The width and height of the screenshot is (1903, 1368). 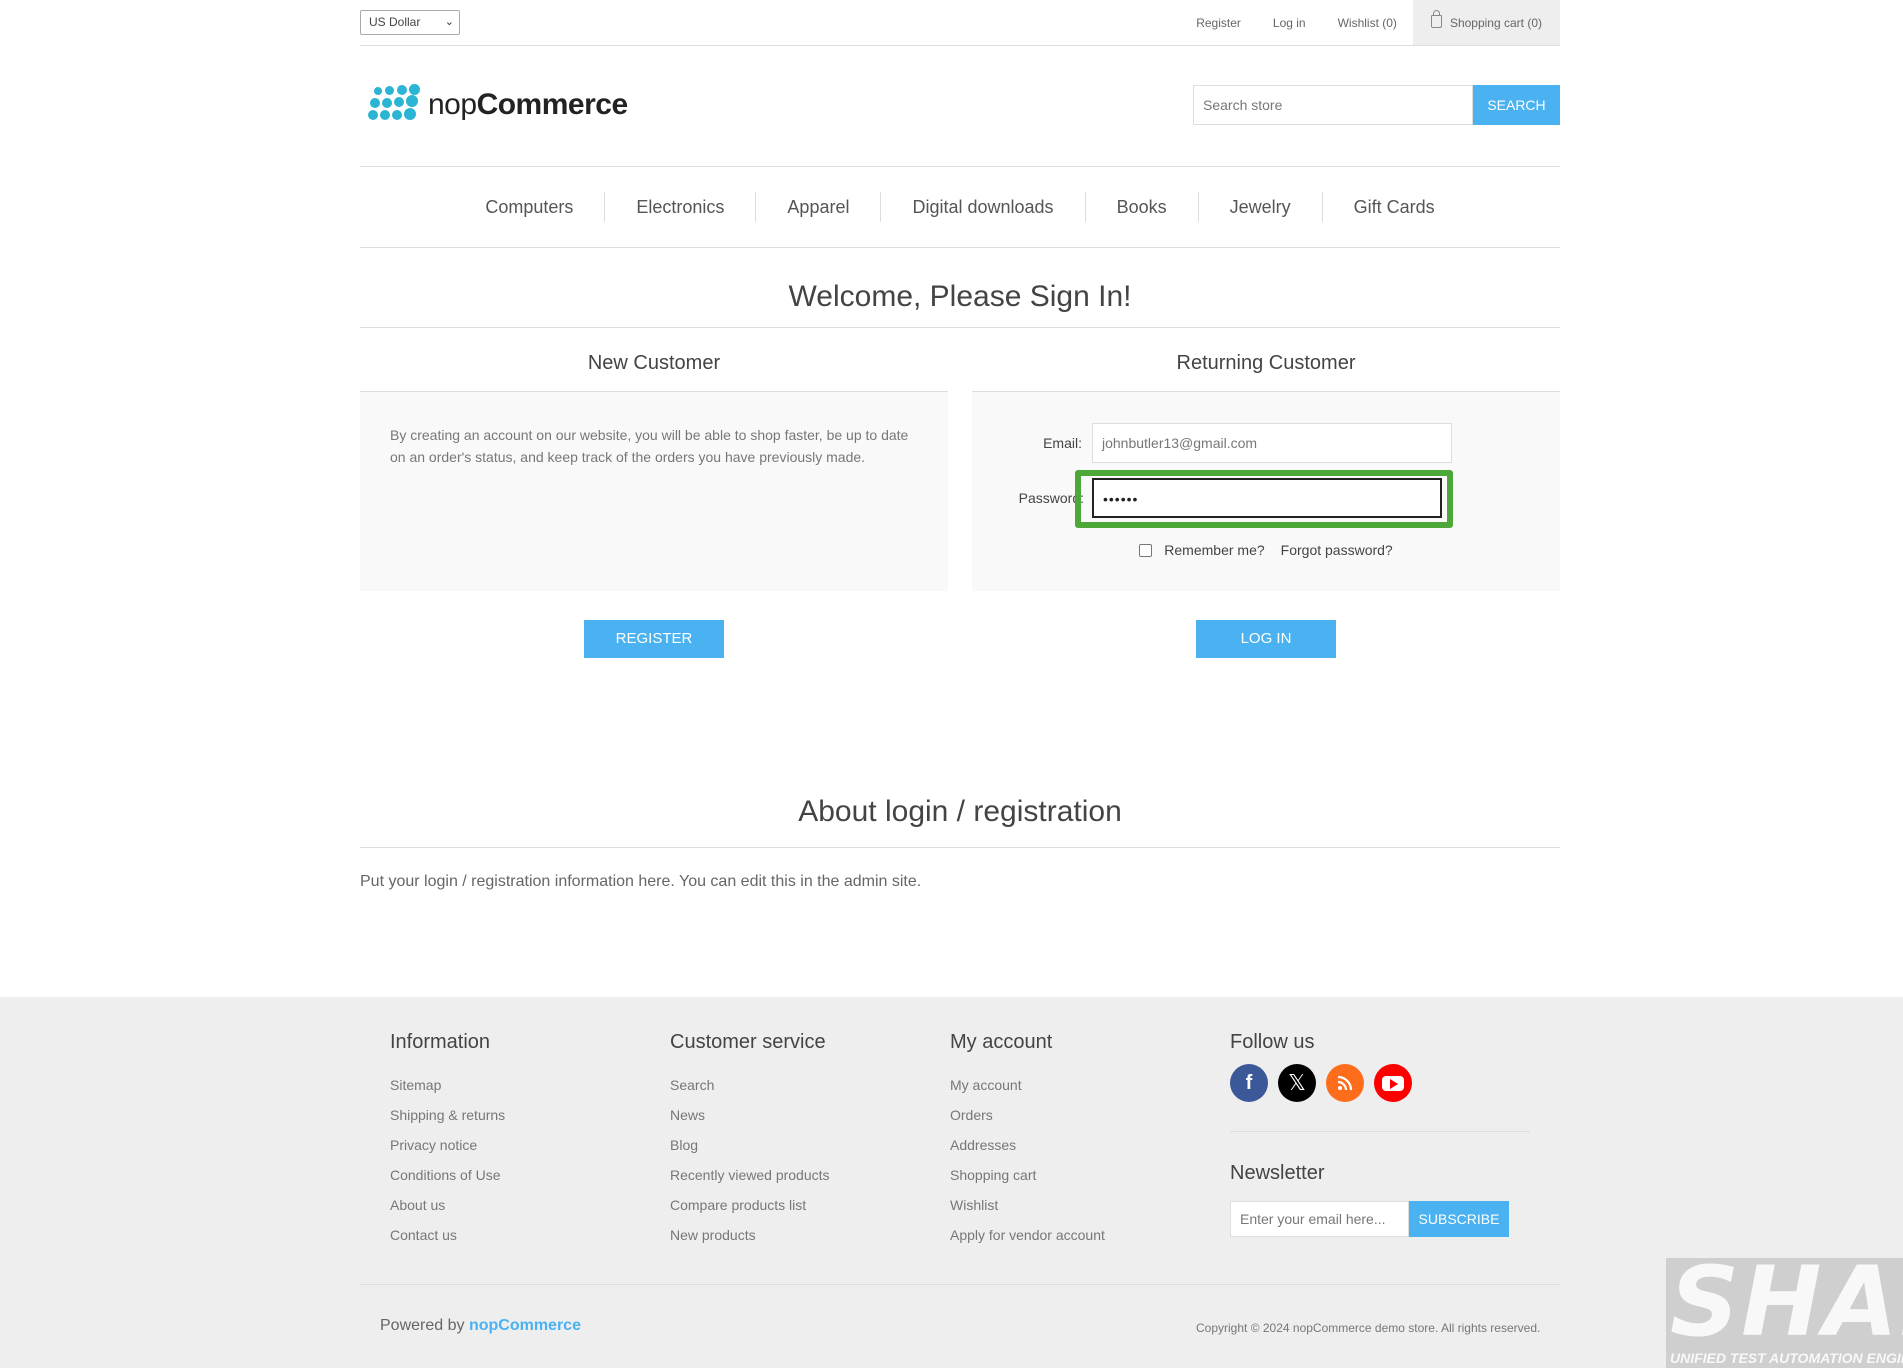 What do you see at coordinates (520, 1145) in the screenshot?
I see `footer-link-privacy-notice: Privacy notice` at bounding box center [520, 1145].